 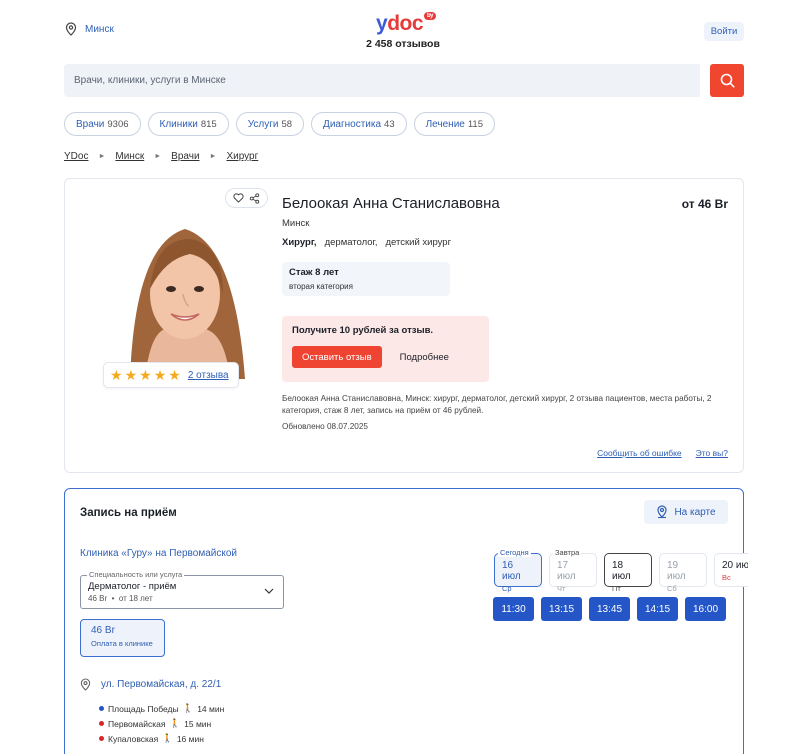 I want to click on time-slot: 13:45, so click(x=609, y=609).